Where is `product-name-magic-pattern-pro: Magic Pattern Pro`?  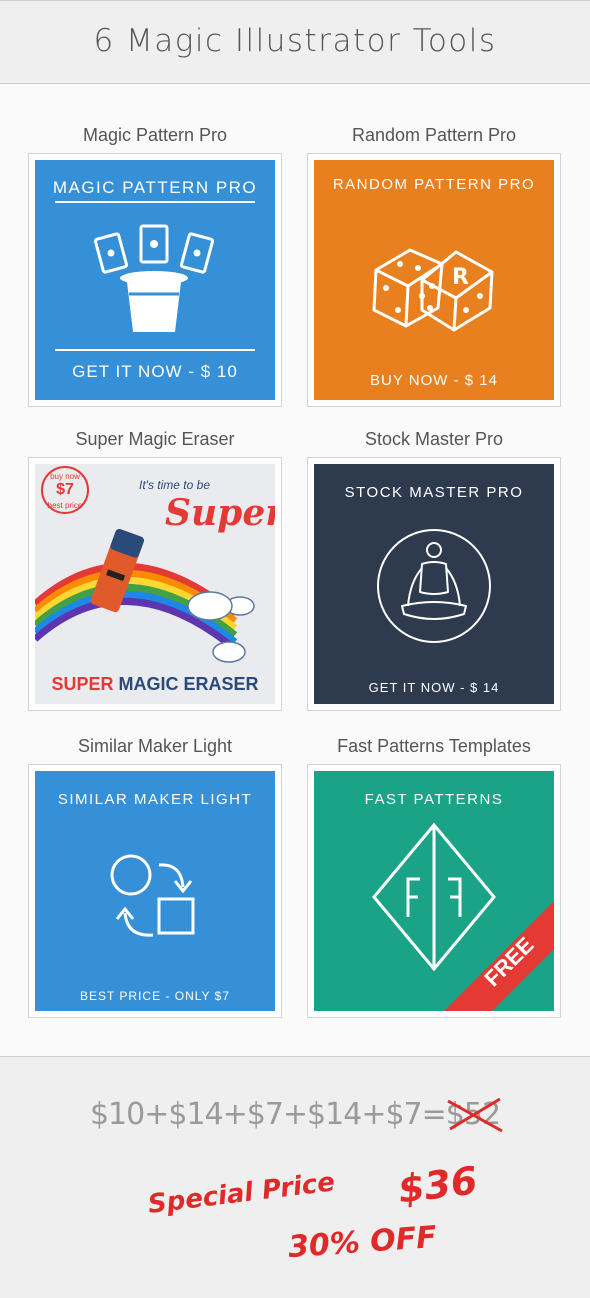 product-name-magic-pattern-pro: Magic Pattern Pro is located at coordinates (155, 135).